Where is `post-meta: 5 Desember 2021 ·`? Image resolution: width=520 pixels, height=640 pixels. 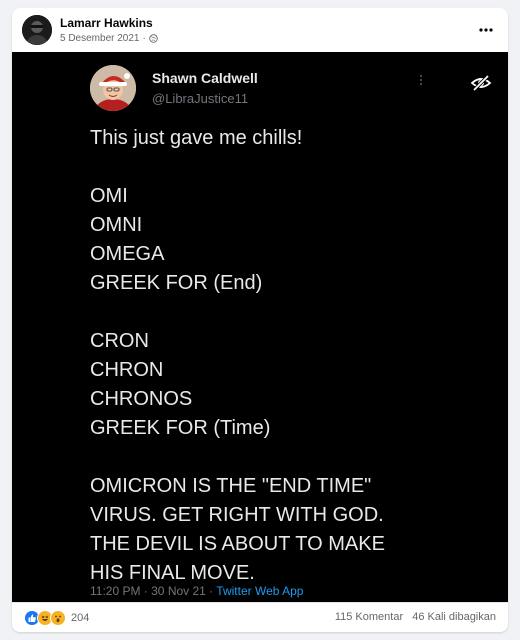
post-meta: 5 Desember 2021 · is located at coordinates (109, 38).